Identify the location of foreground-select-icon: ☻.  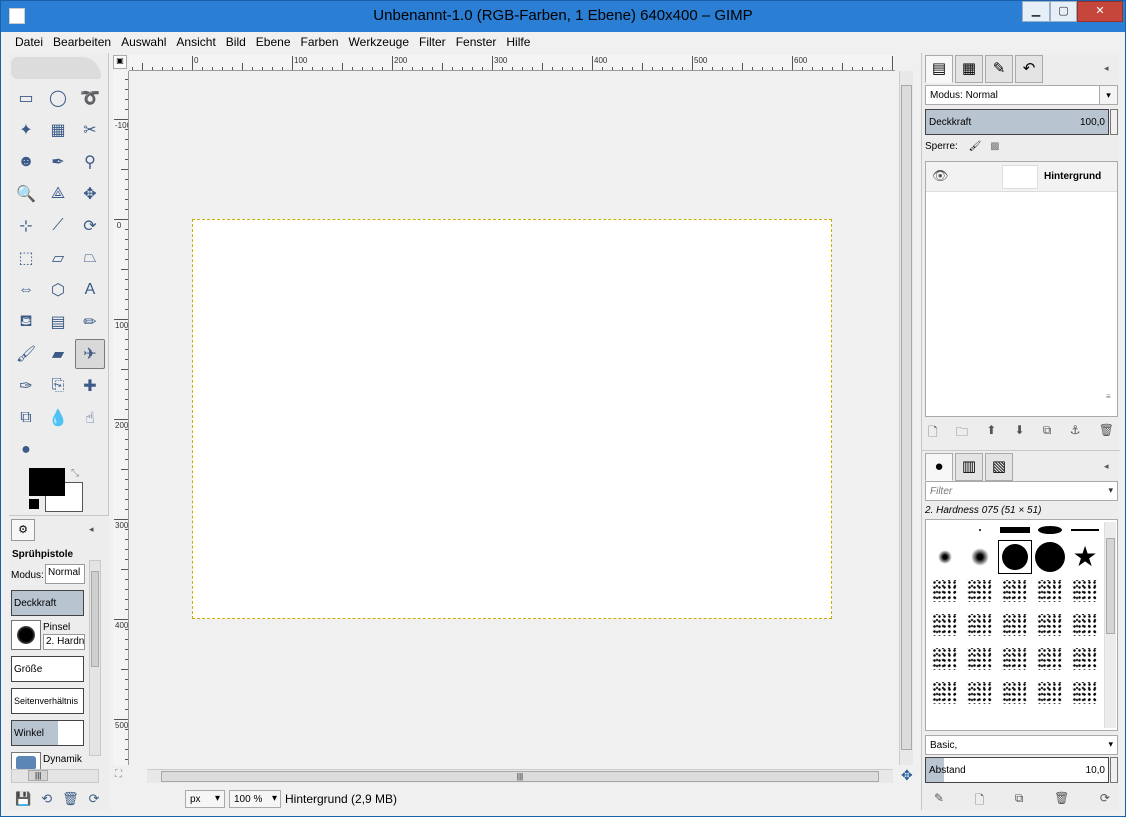
(26, 162).